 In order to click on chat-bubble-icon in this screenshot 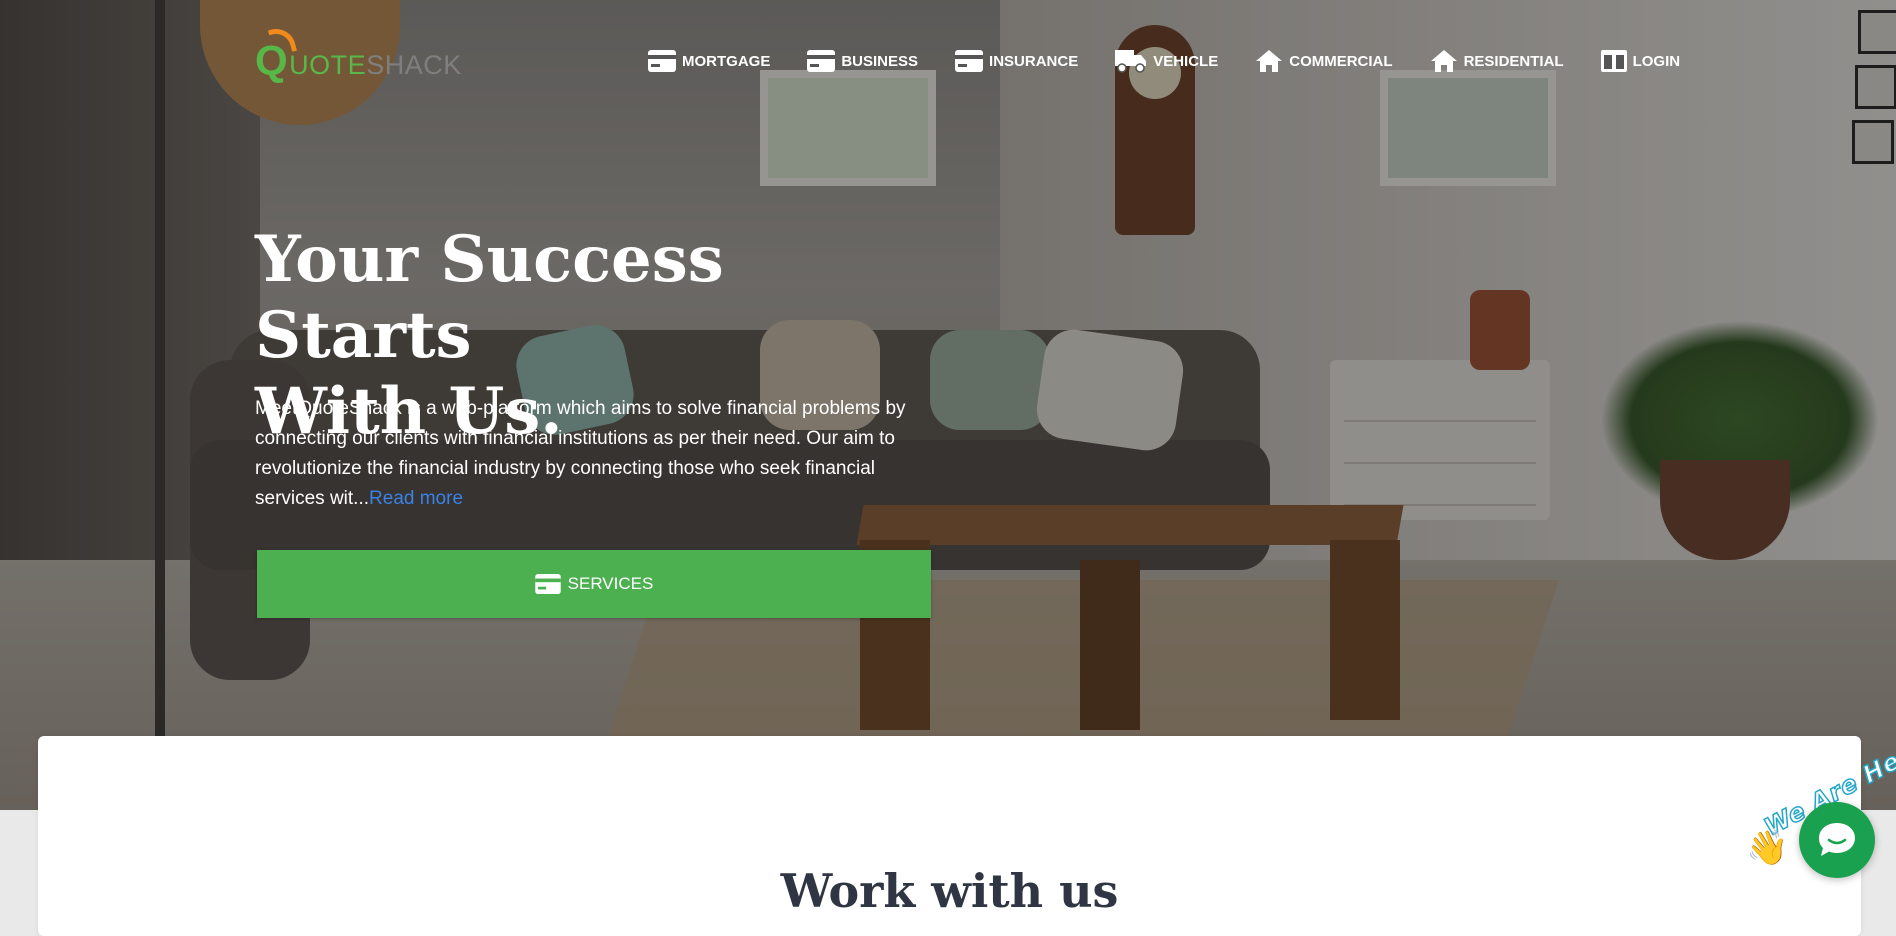, I will do `click(1837, 839)`.